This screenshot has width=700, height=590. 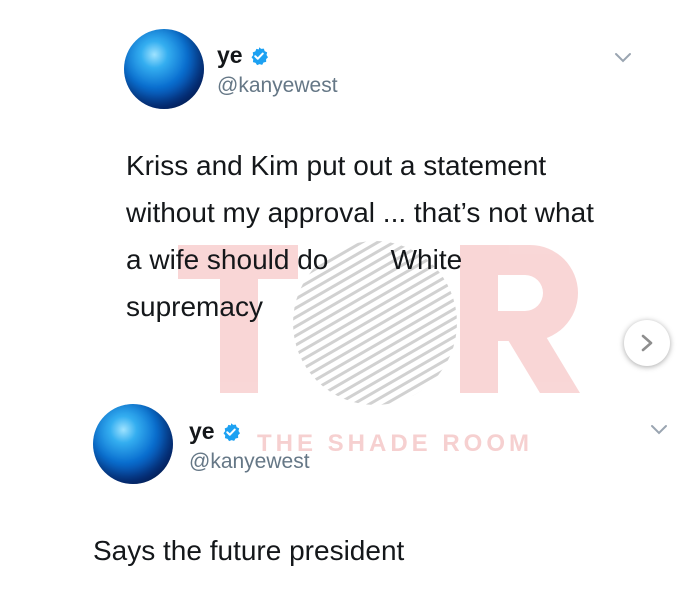 What do you see at coordinates (249, 550) in the screenshot?
I see `tweet-text: Says the future president` at bounding box center [249, 550].